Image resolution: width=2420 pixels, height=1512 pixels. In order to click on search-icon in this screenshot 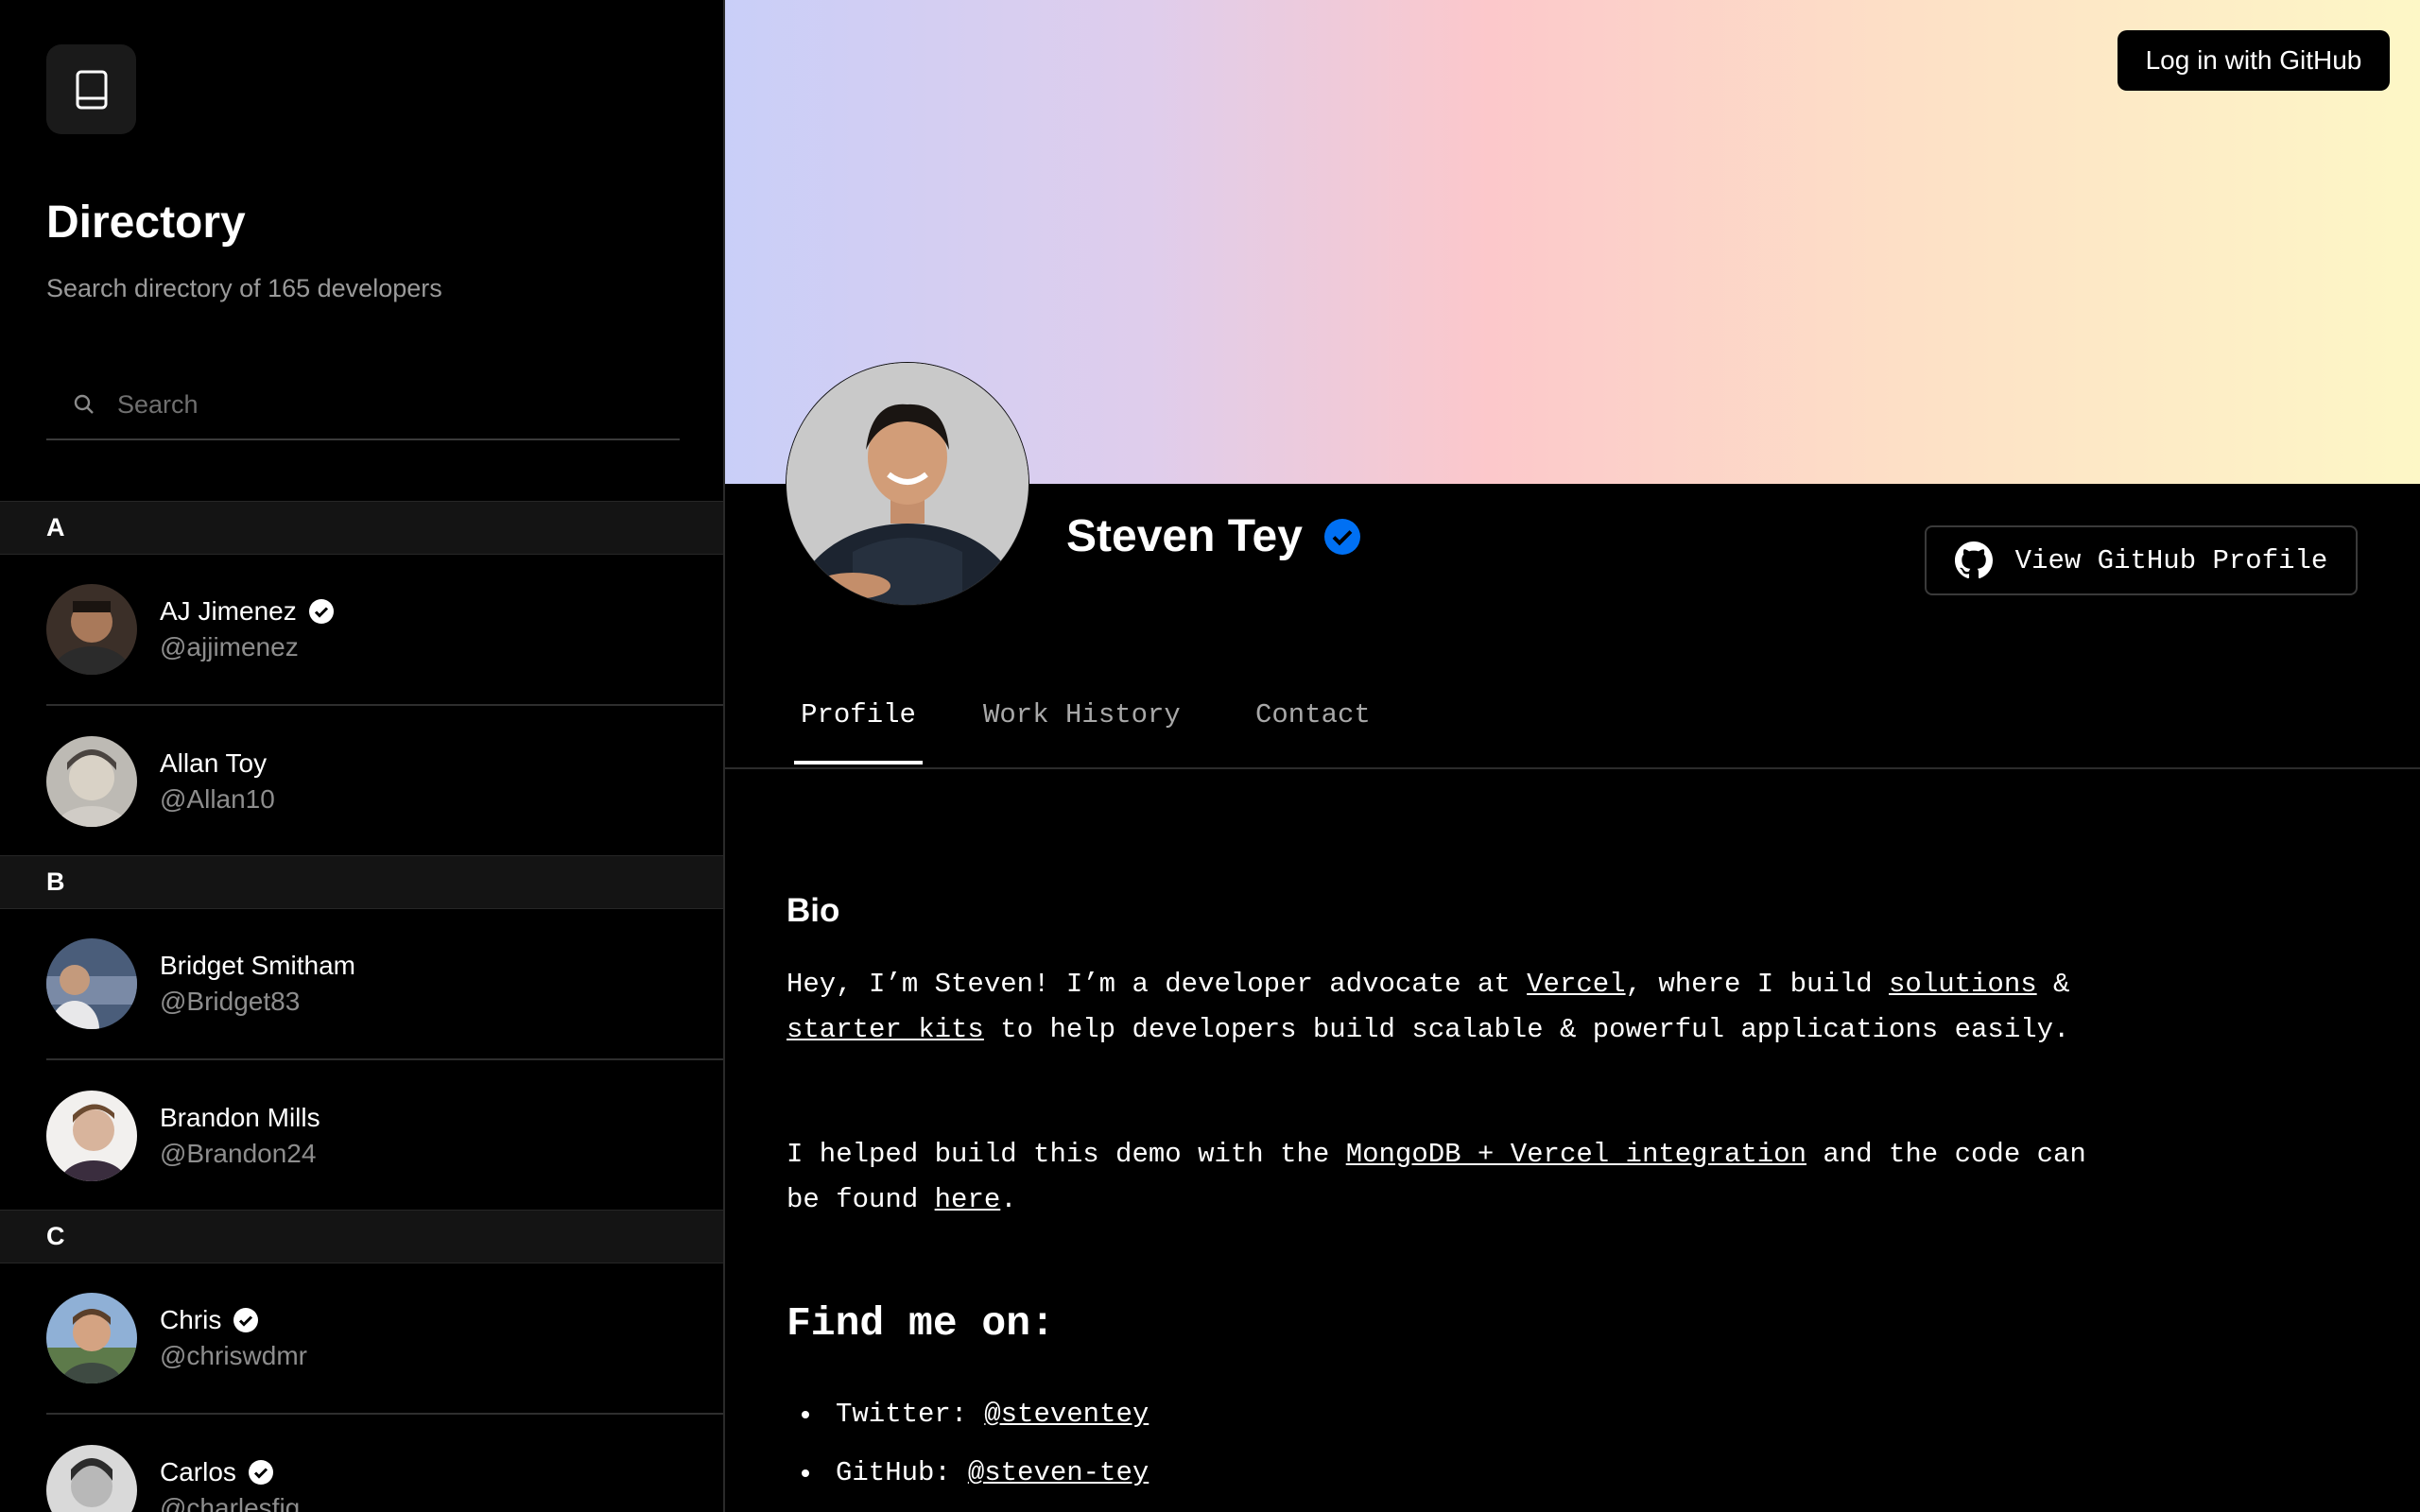, I will do `click(84, 404)`.